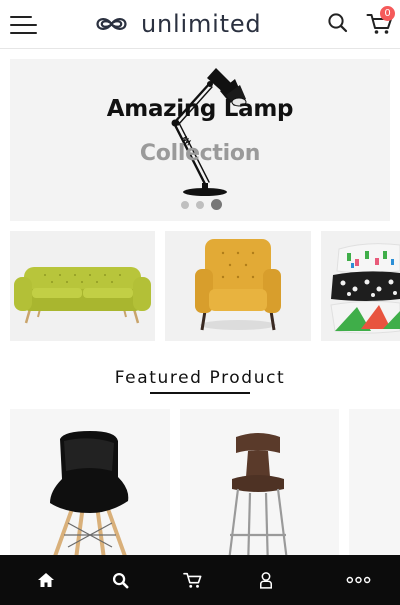  I want to click on bar-stool-image, so click(258, 501).